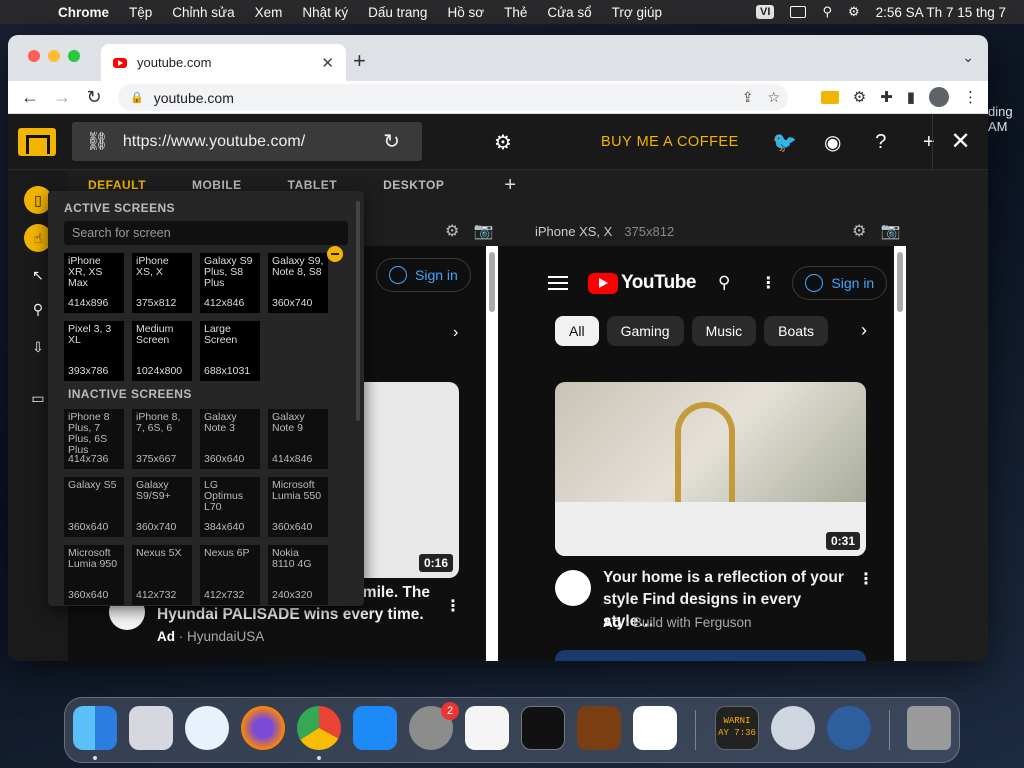  Describe the element at coordinates (230, 351) in the screenshot. I see `screen-card: Large Screen 688x1031` at that location.